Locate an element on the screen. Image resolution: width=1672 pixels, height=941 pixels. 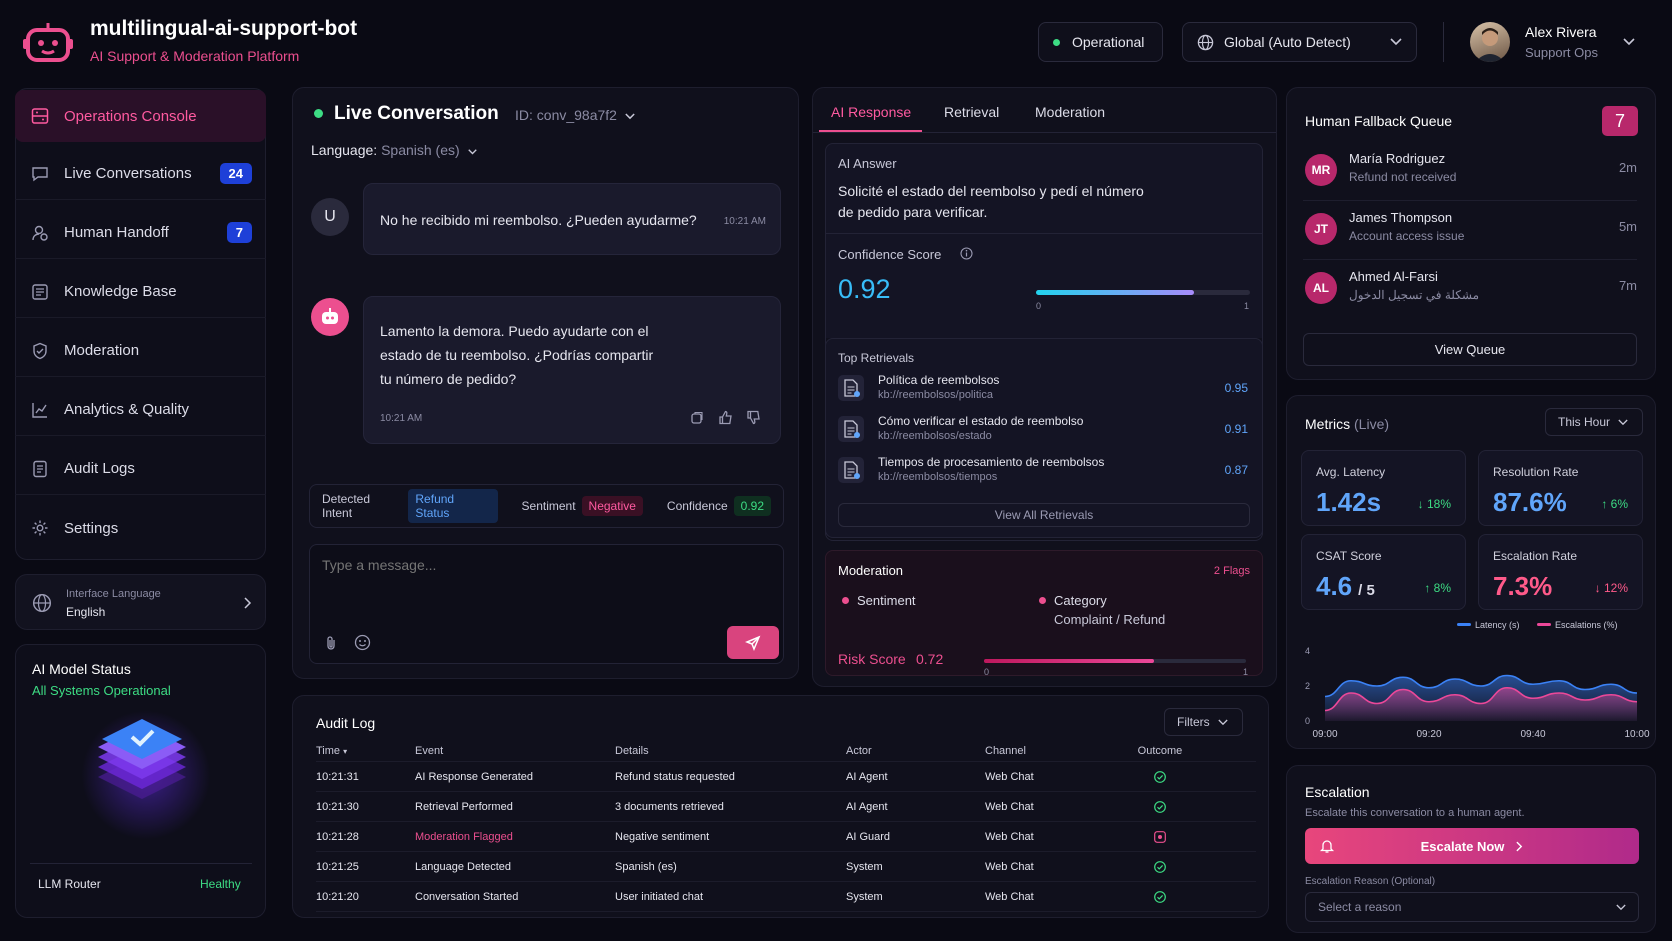
column-actor: Actor is located at coordinates (859, 750).